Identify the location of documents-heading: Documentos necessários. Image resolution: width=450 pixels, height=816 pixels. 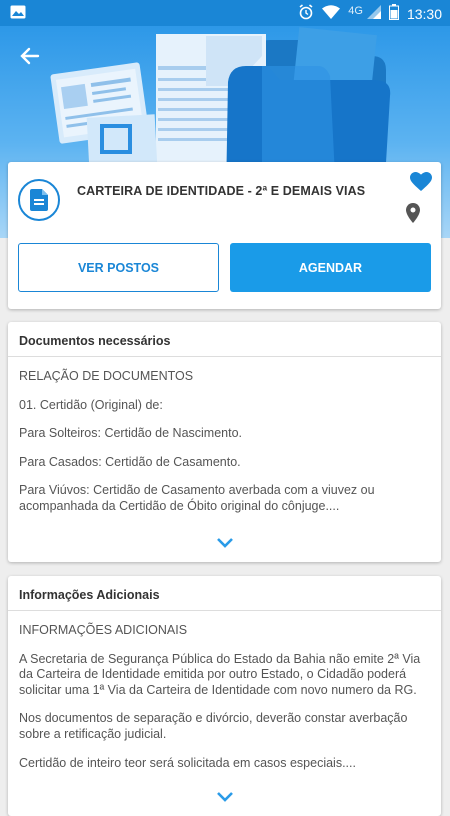
(224, 339).